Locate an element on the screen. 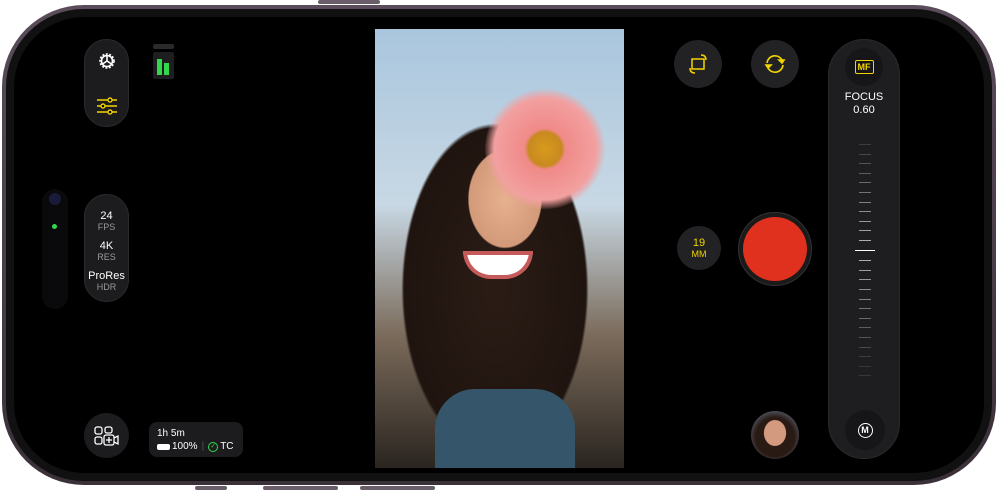  multicam-button is located at coordinates (106, 435).